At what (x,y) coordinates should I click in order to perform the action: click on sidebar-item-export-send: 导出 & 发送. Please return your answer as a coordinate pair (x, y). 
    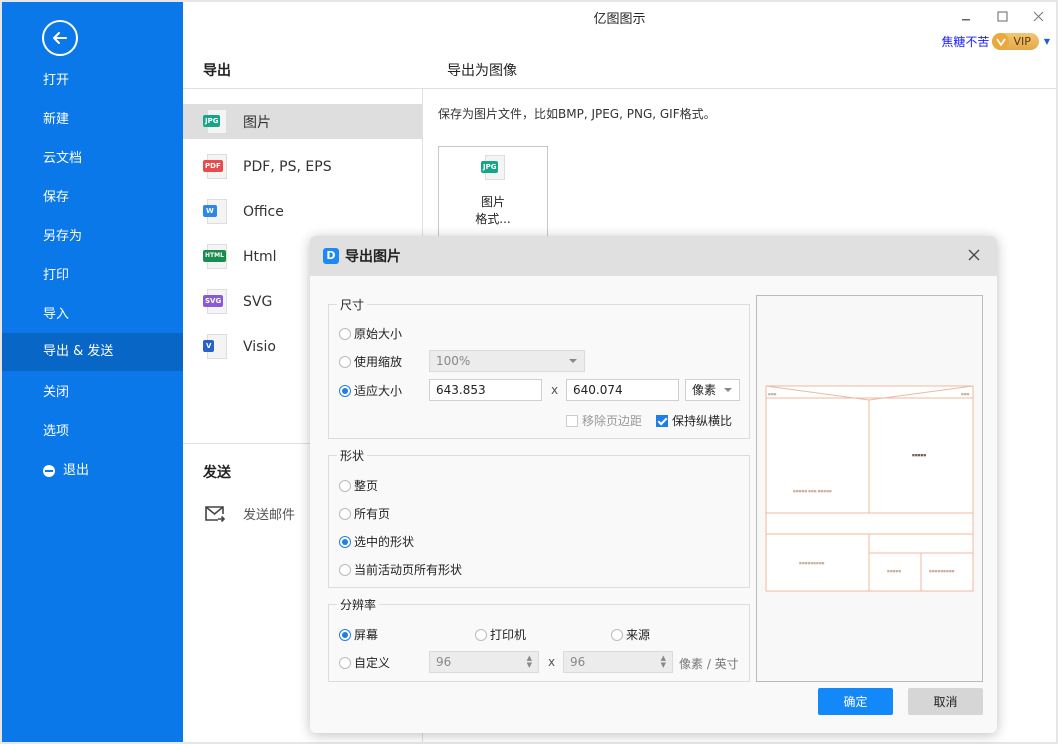
    Looking at the image, I should click on (92, 352).